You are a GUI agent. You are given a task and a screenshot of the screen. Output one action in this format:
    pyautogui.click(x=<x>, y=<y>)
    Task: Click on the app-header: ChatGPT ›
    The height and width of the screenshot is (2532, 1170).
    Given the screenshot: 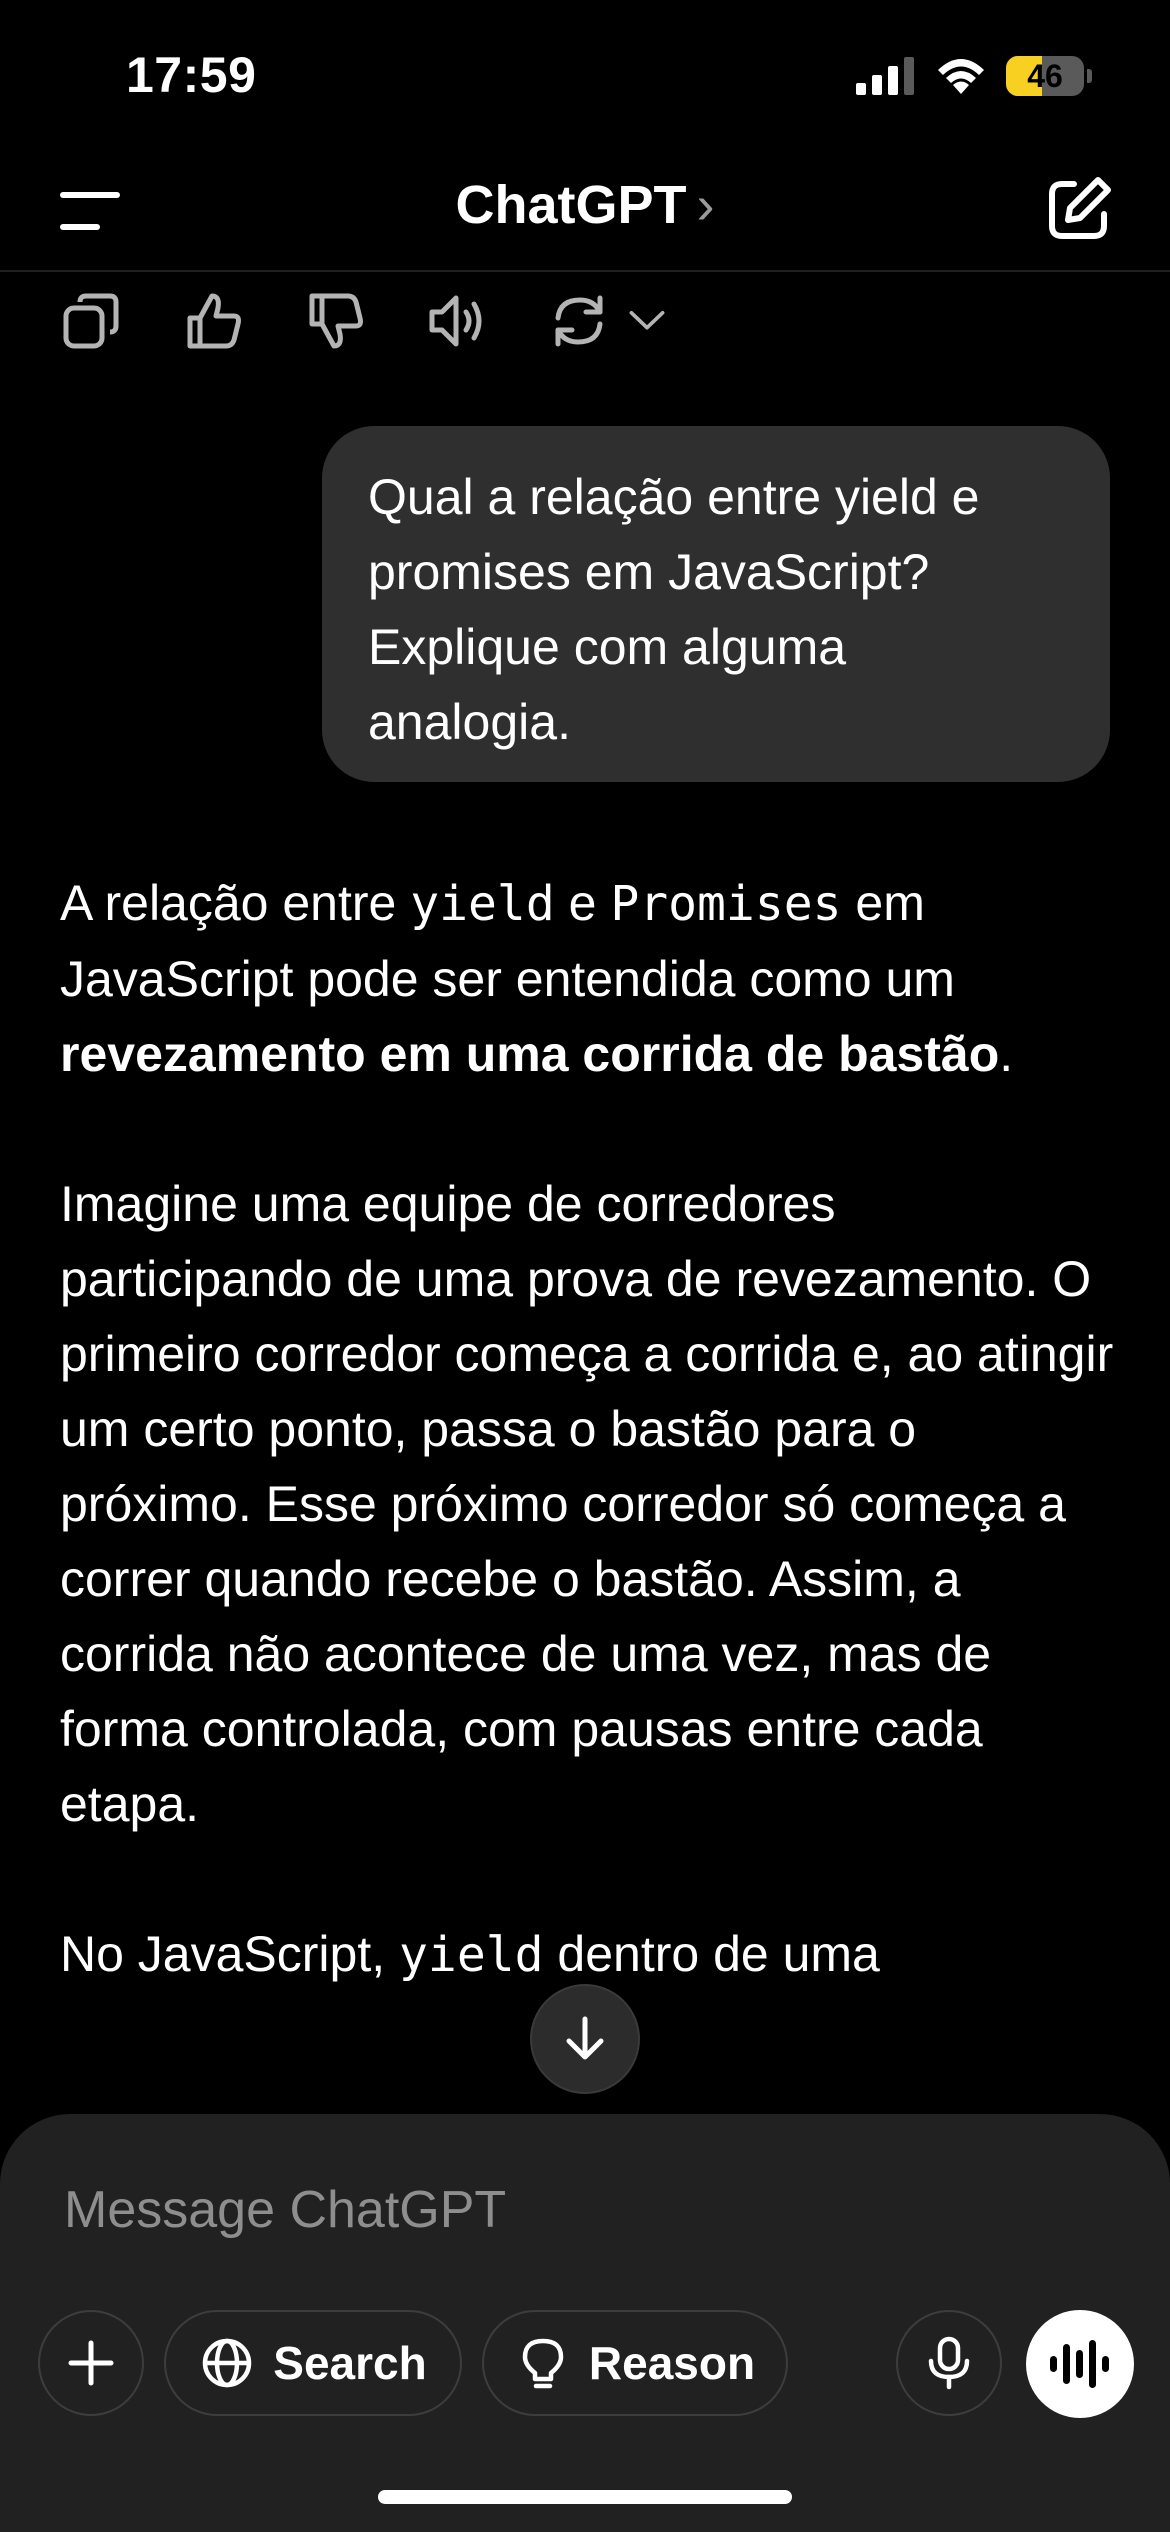 What is the action you would take?
    pyautogui.click(x=585, y=211)
    